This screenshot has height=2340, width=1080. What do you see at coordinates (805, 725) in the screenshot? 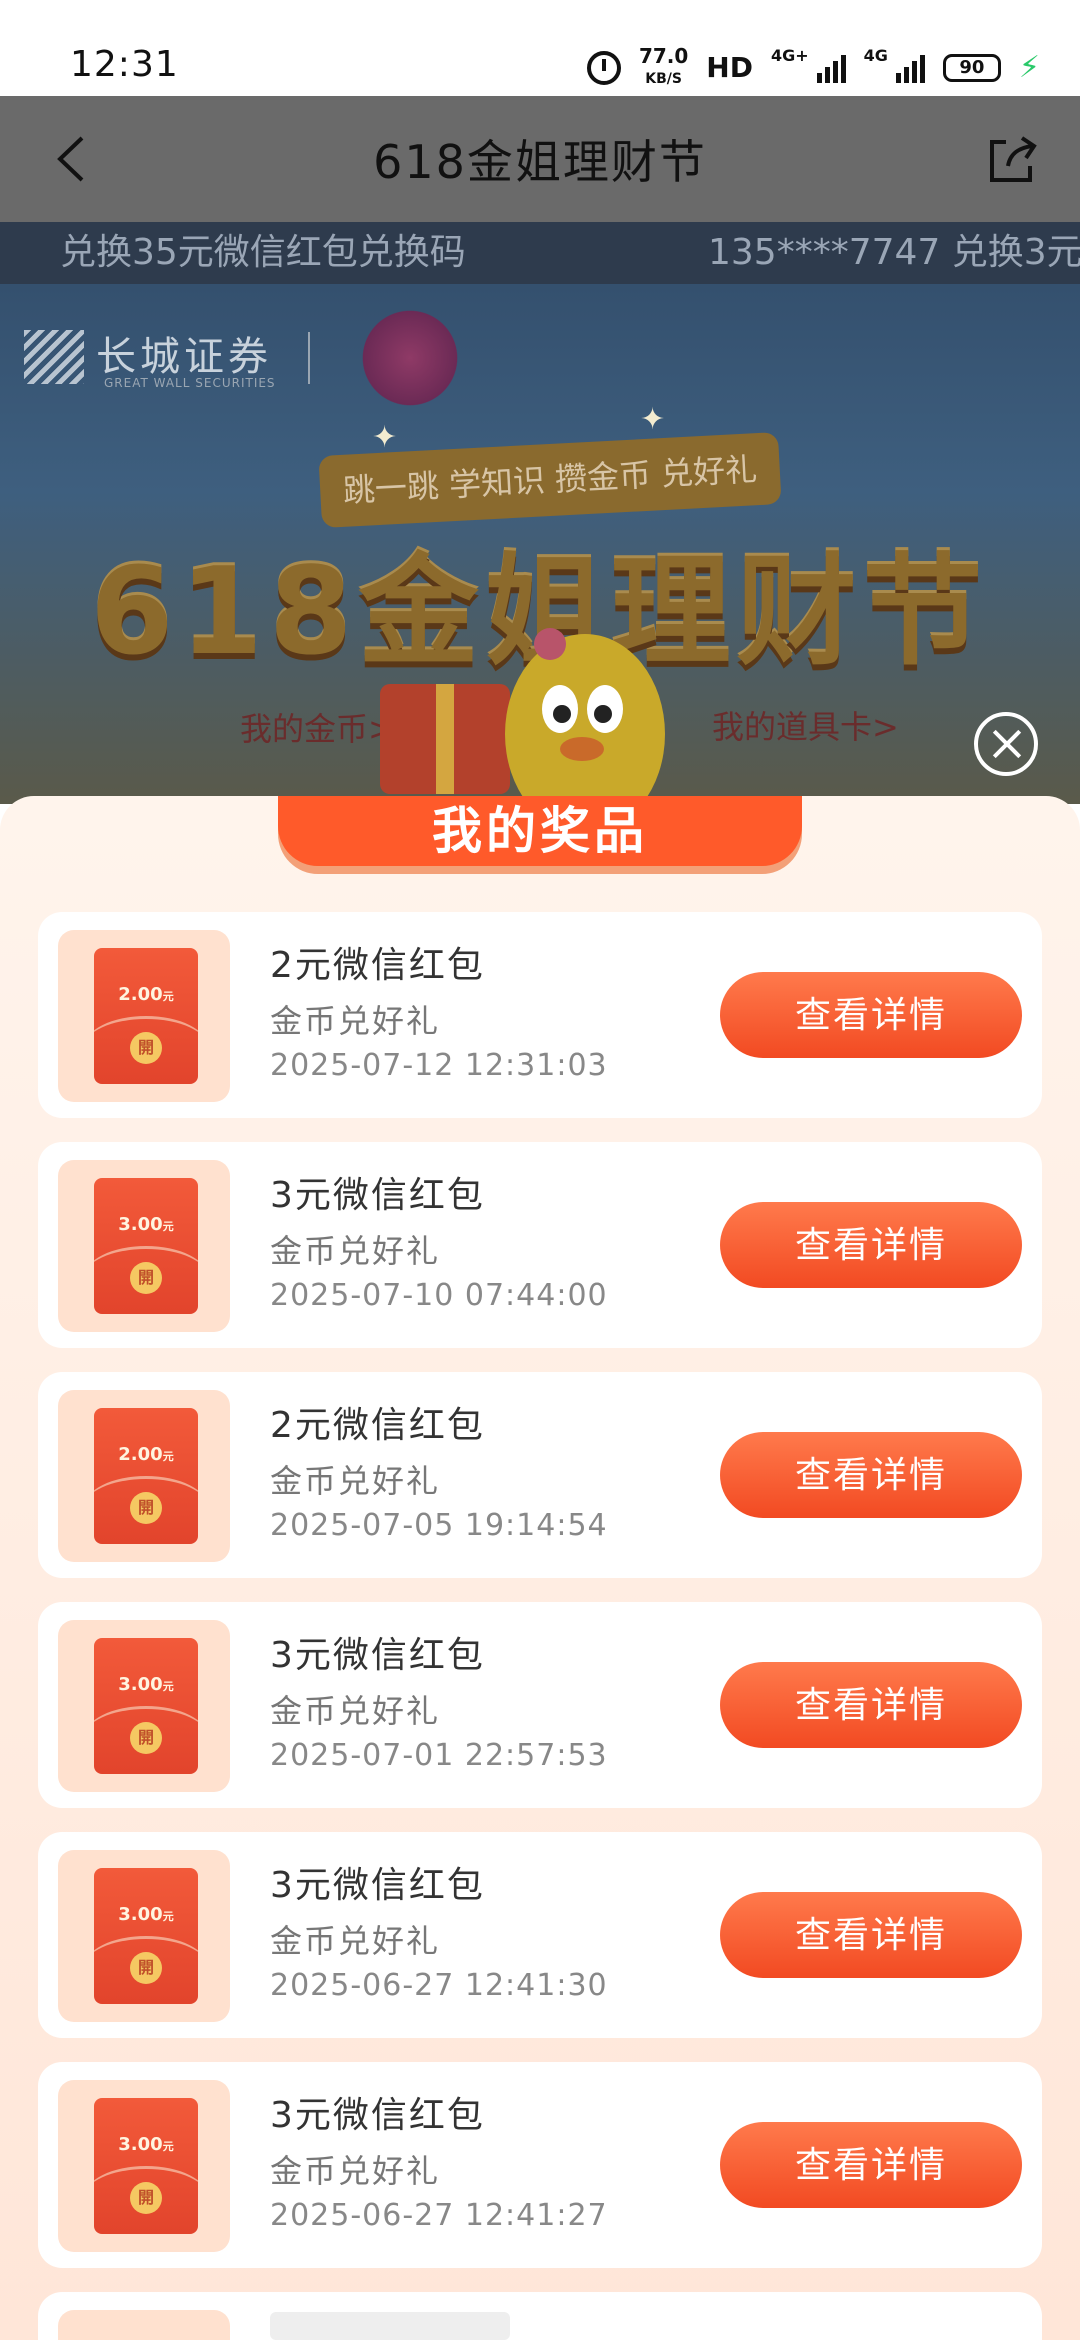
I see `my-cards-link: 我的道具卡>` at bounding box center [805, 725].